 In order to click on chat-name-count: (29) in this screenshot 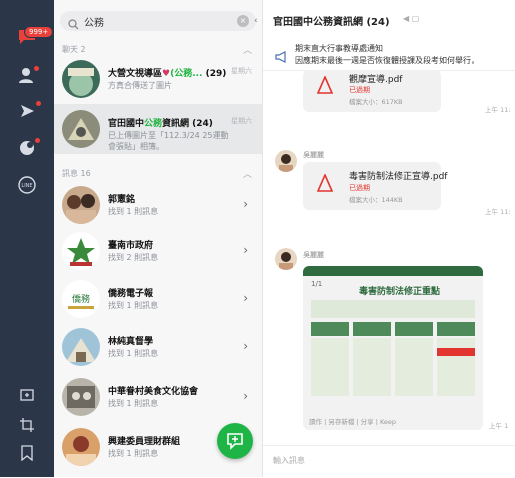, I will do `click(216, 74)`.